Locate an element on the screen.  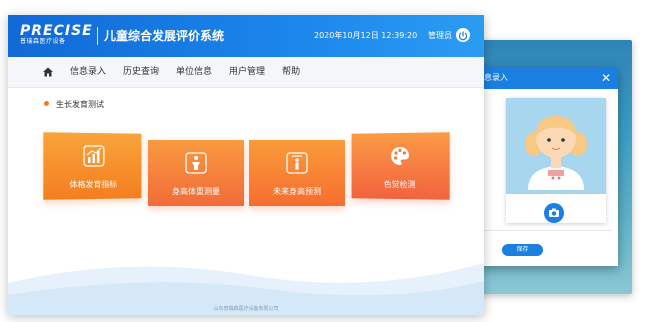
datetime: 2020年10月12日 12:39:20 is located at coordinates (365, 36).